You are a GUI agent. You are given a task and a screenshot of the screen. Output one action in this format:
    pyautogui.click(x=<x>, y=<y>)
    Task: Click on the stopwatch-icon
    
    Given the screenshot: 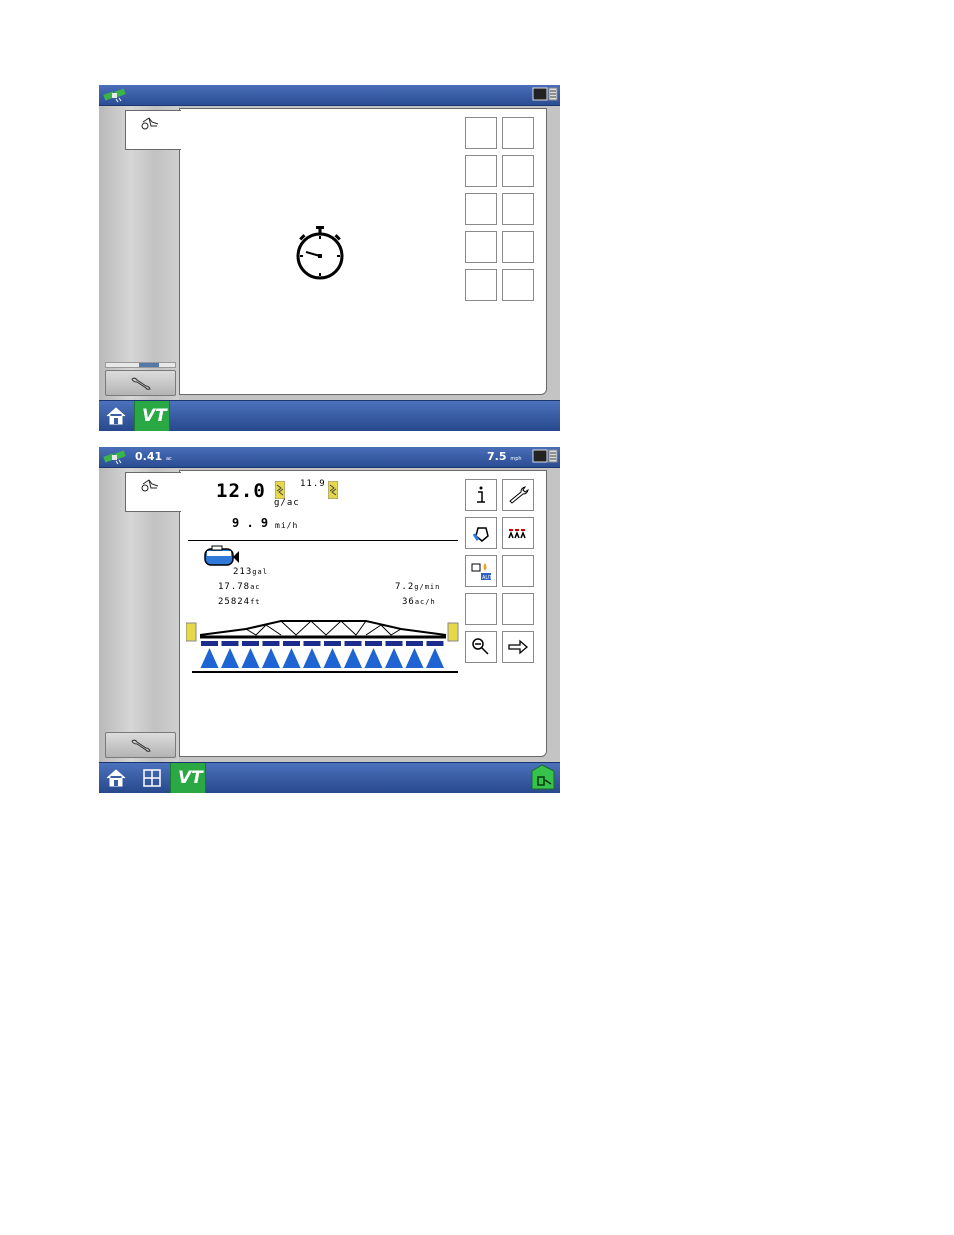 What is the action you would take?
    pyautogui.click(x=320, y=253)
    